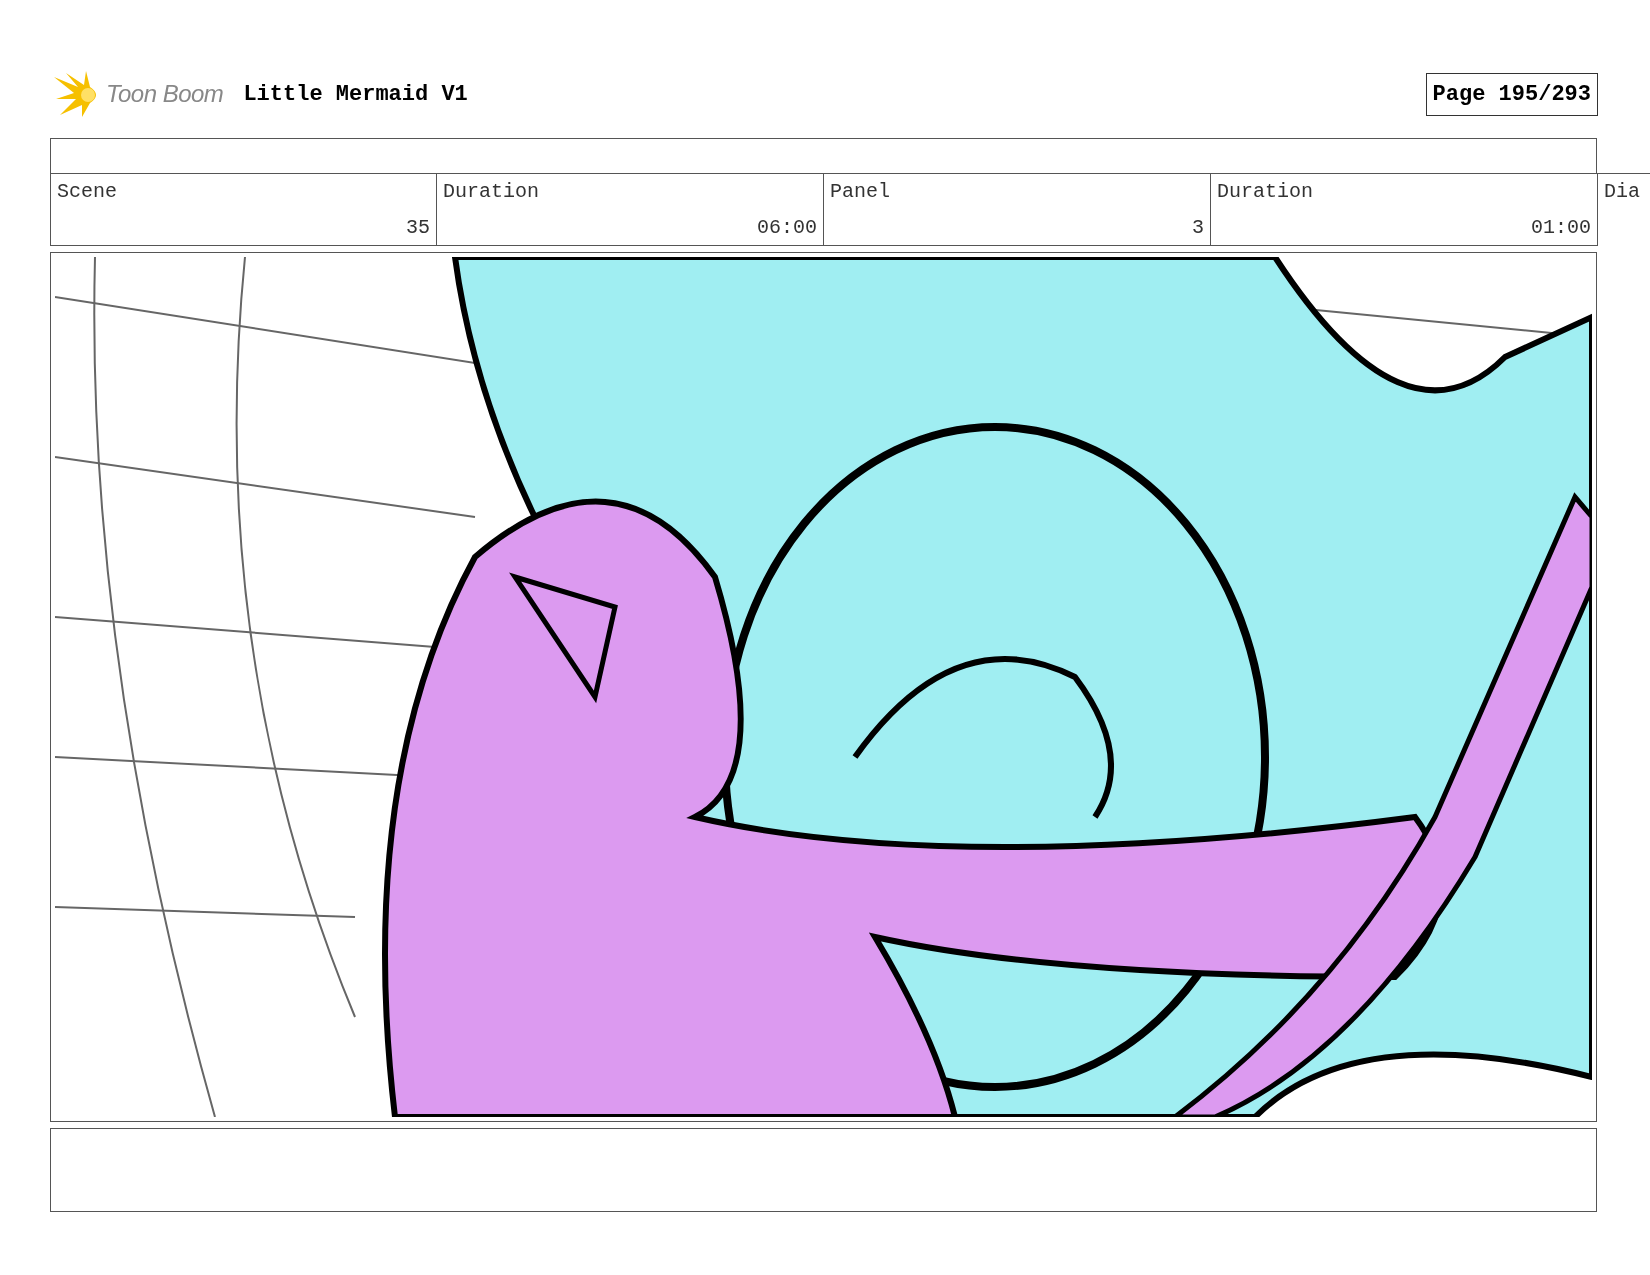 The image size is (1650, 1275). Describe the element at coordinates (355, 94) in the screenshot. I see `project-title: Little Mermaid V1` at that location.